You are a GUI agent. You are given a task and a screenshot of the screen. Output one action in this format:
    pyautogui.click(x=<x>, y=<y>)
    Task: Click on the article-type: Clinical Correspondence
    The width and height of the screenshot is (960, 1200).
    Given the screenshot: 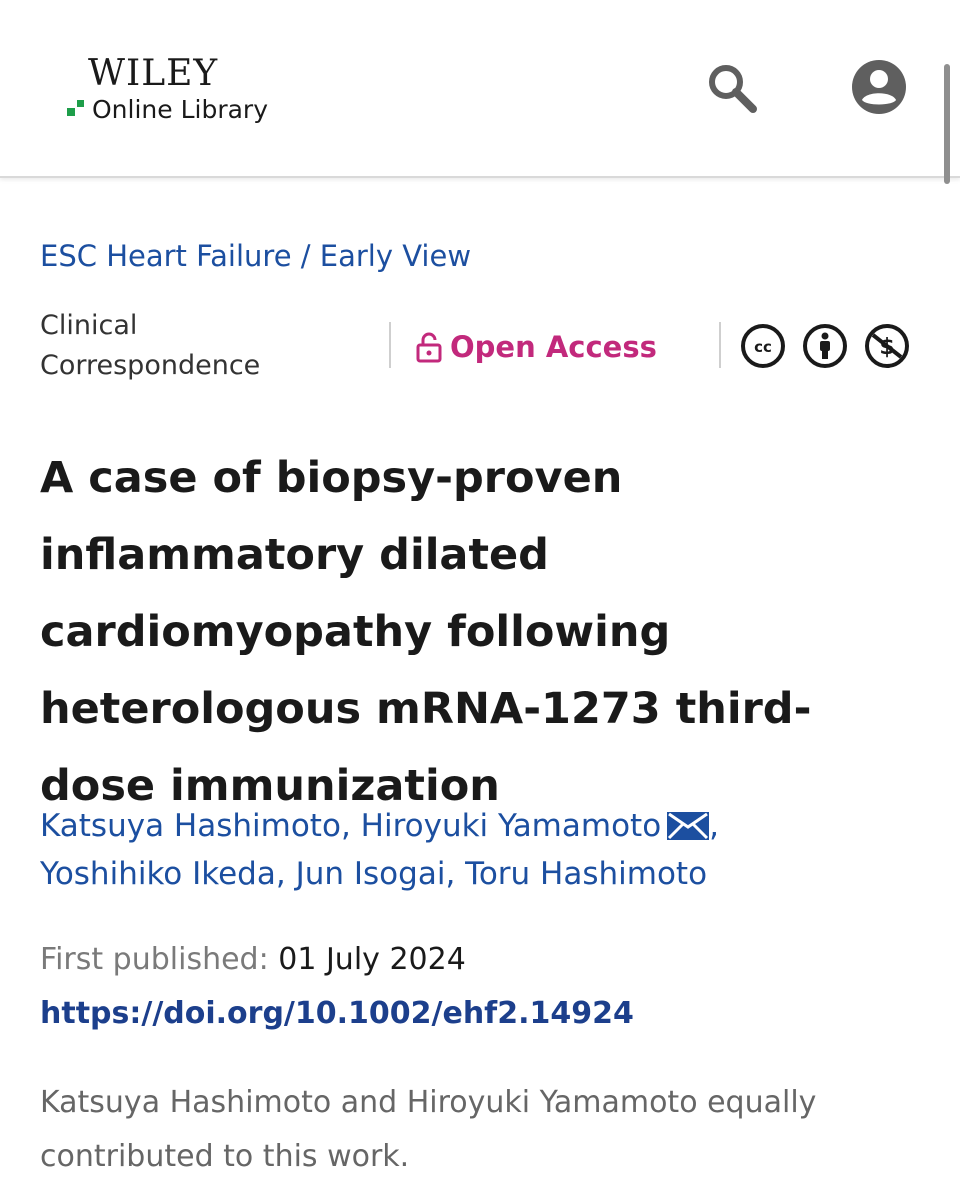 What is the action you would take?
    pyautogui.click(x=205, y=346)
    